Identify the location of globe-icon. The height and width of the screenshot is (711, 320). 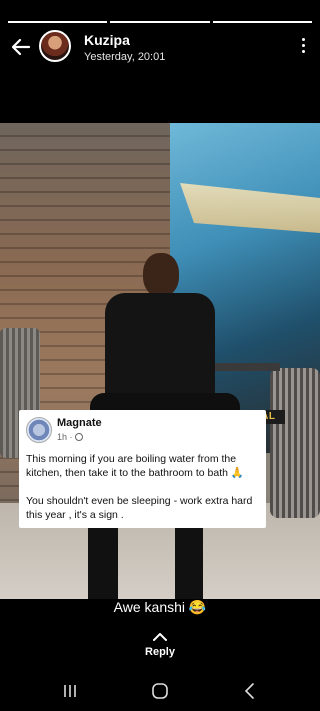
(78, 437).